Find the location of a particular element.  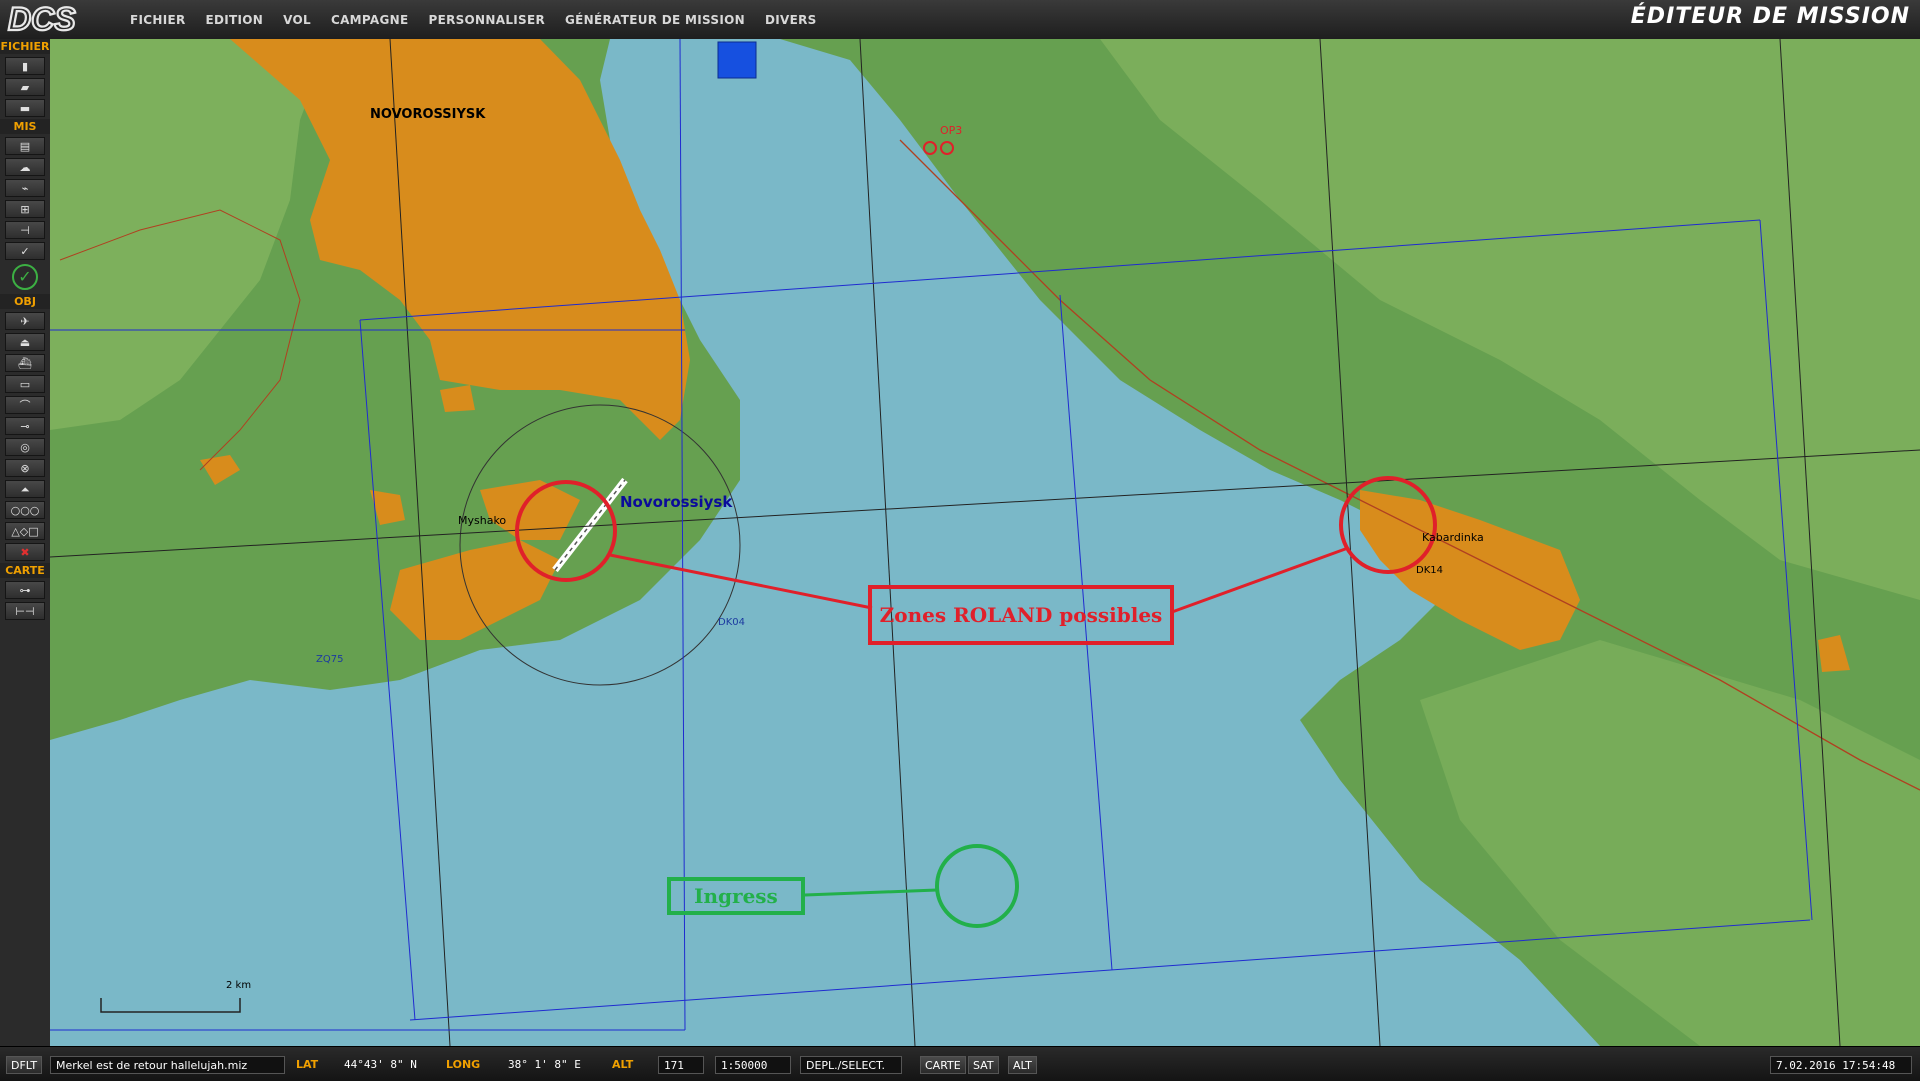

new-file-icon: ▮ is located at coordinates (25, 66).